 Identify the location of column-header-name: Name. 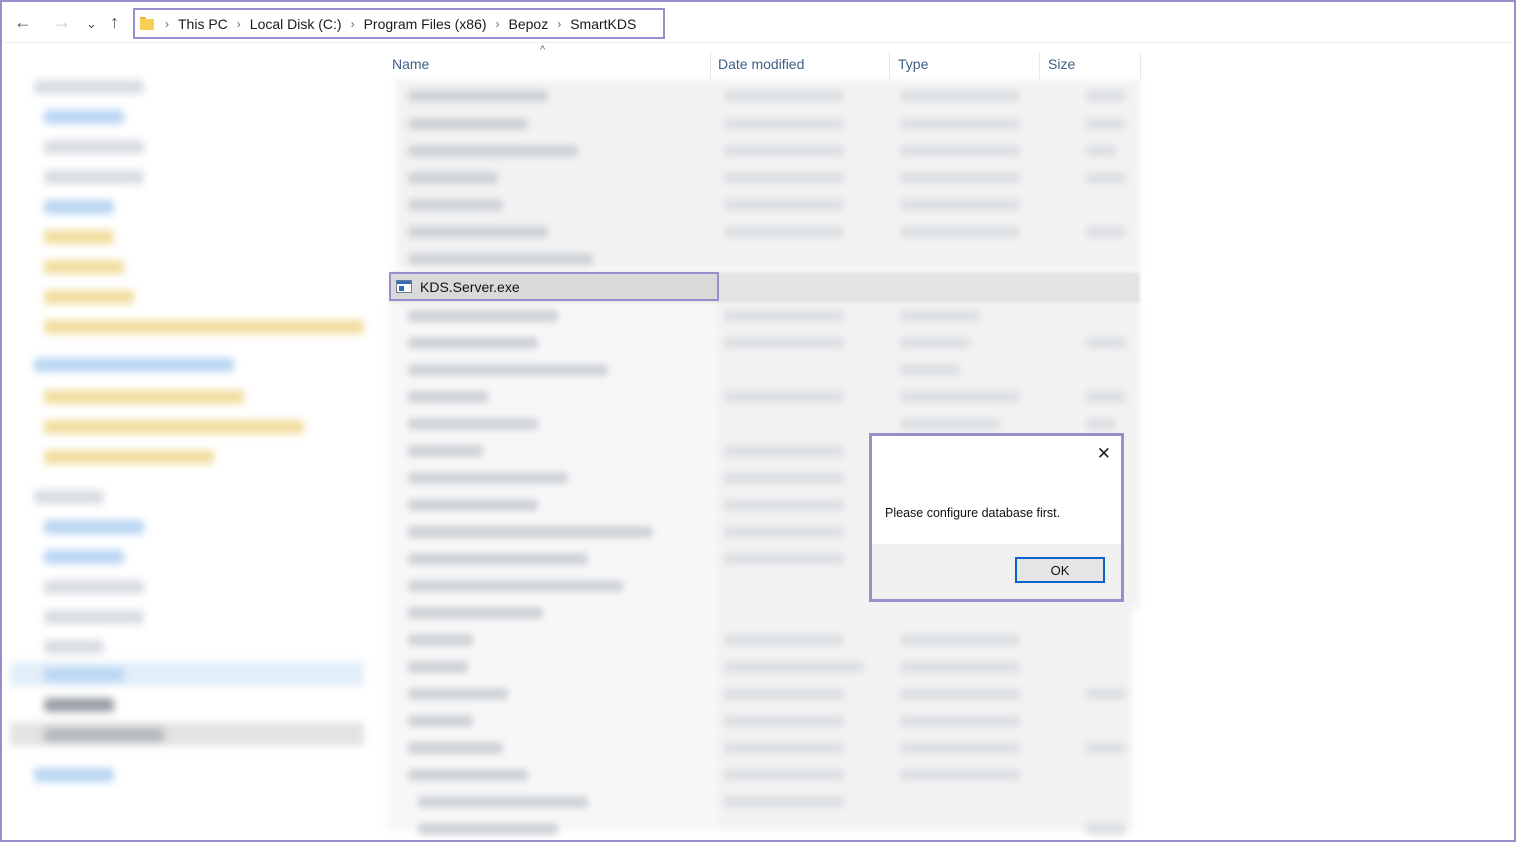
(410, 64).